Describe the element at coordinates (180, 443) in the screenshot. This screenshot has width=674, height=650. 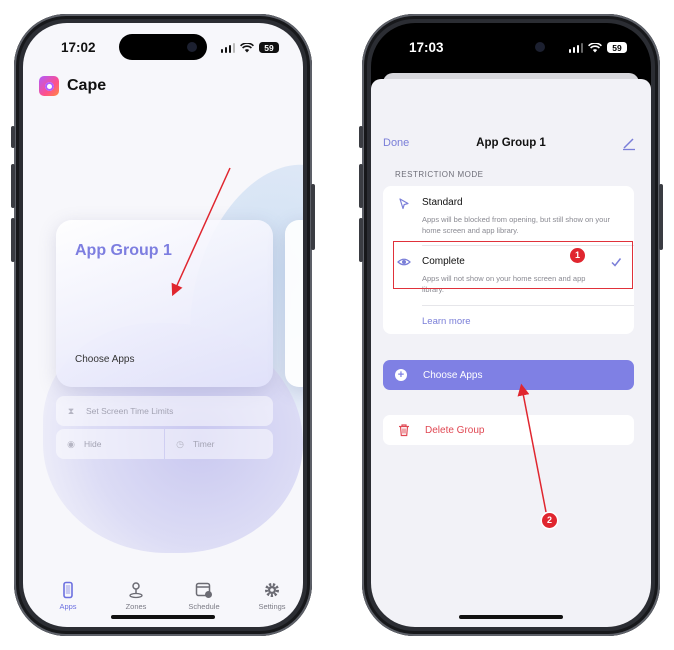
I see `clock-icon: ◷` at that location.